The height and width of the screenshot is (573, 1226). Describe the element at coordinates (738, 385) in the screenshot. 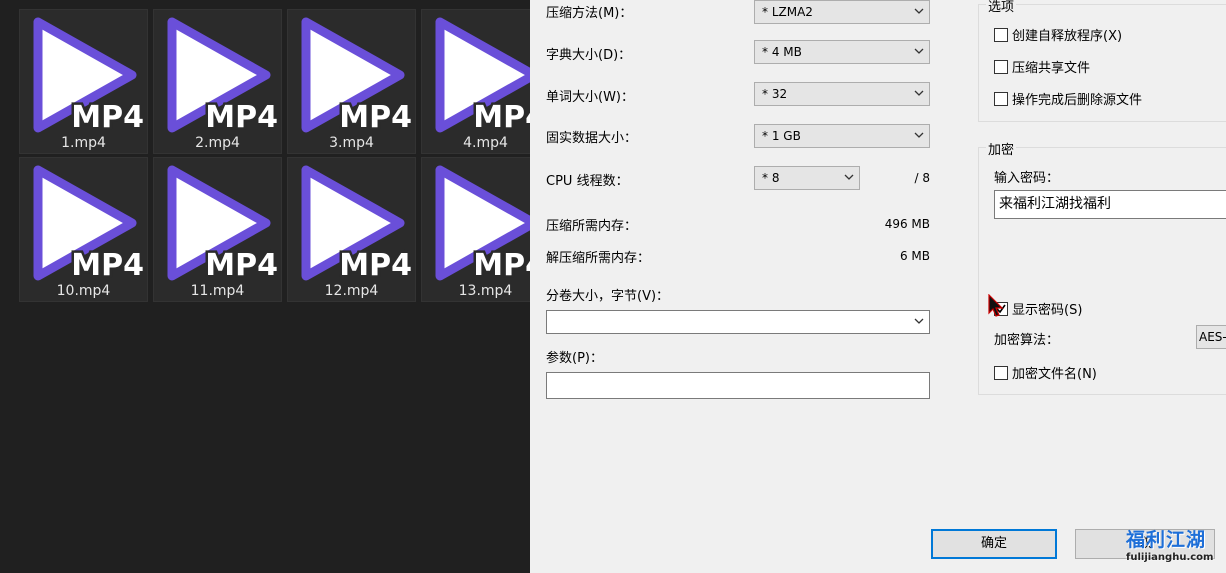

I see `parameters-input` at that location.